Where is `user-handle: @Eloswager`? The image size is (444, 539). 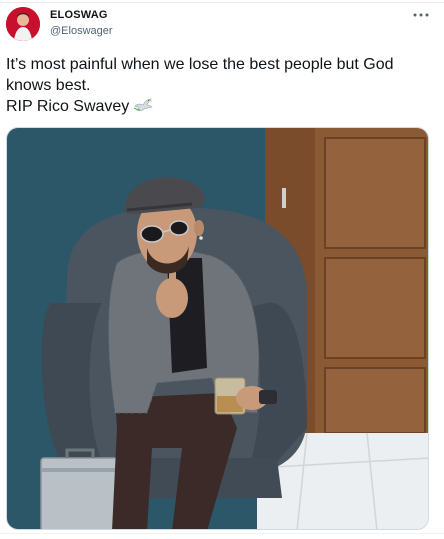
user-handle: @Eloswager is located at coordinates (81, 31).